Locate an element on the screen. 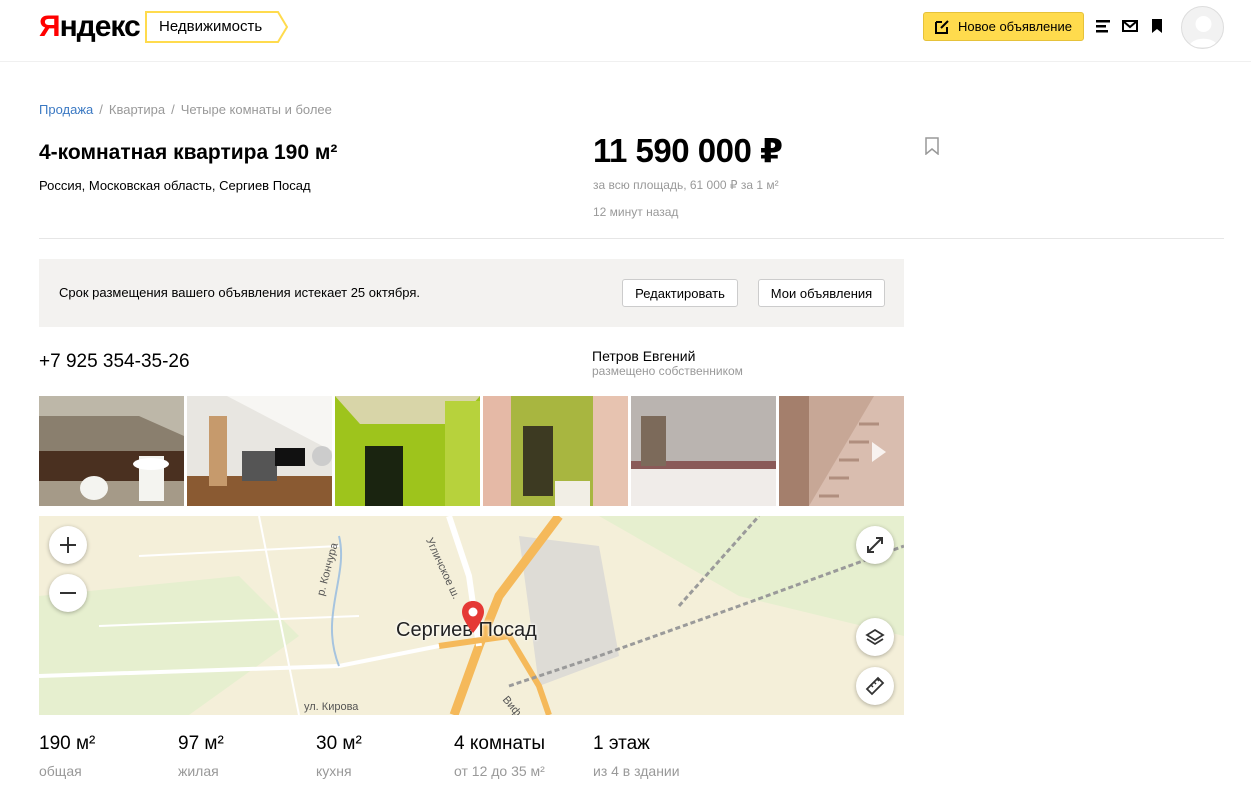 Image resolution: width=1251 pixels, height=789 pixels. plus-icon is located at coordinates (68, 545).